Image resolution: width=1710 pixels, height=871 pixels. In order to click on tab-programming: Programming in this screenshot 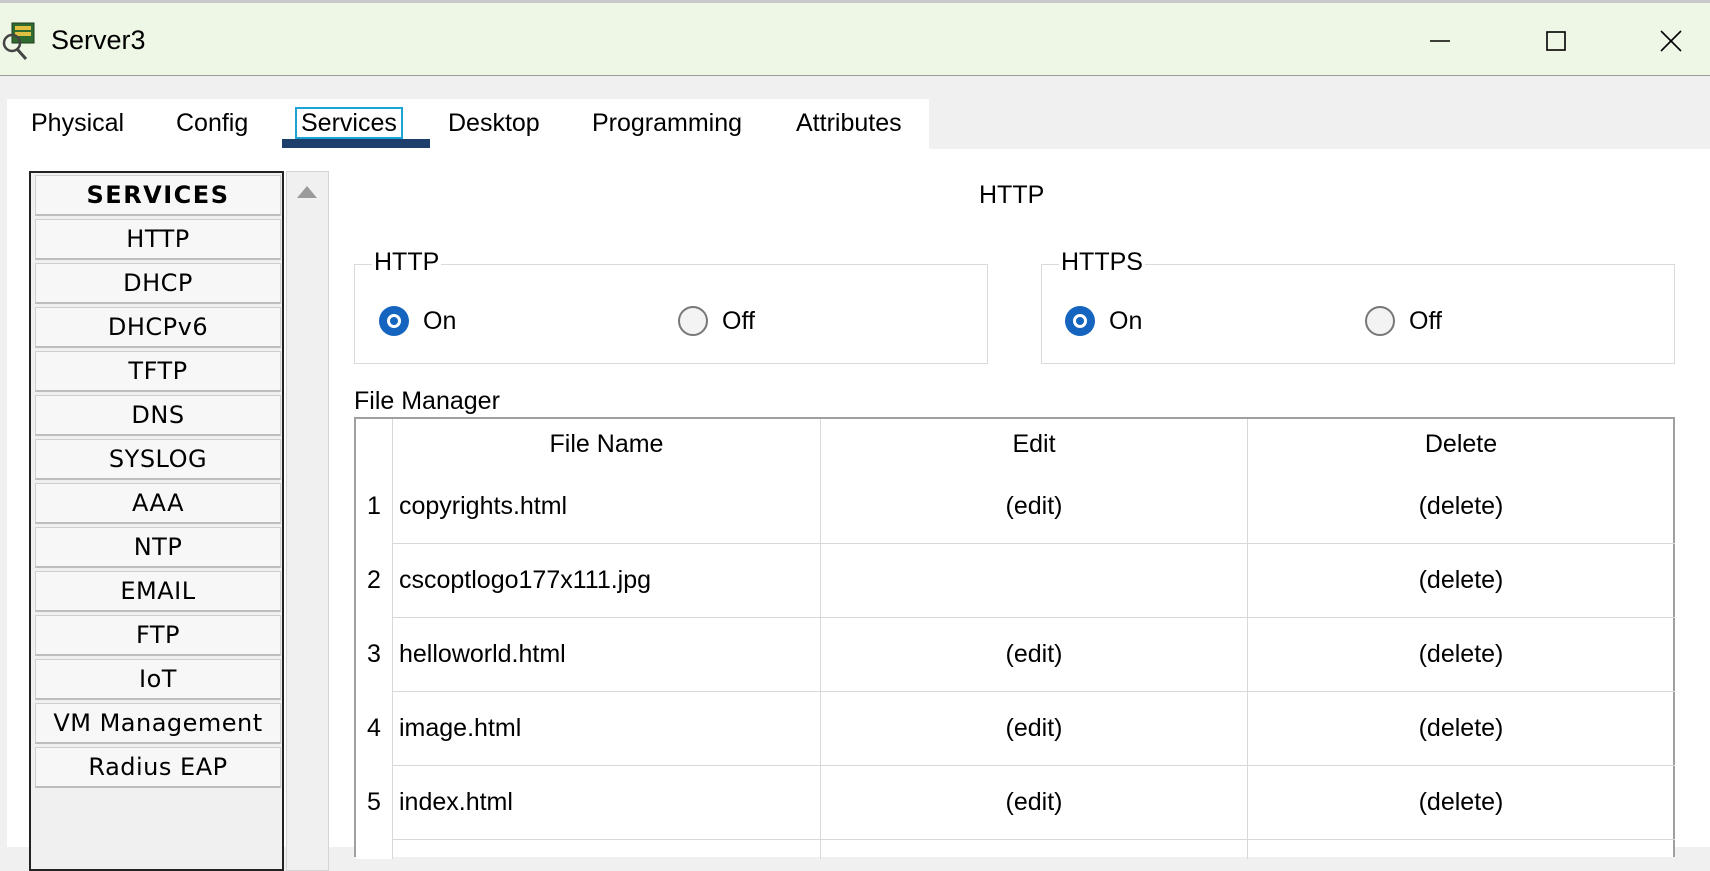, I will do `click(667, 123)`.